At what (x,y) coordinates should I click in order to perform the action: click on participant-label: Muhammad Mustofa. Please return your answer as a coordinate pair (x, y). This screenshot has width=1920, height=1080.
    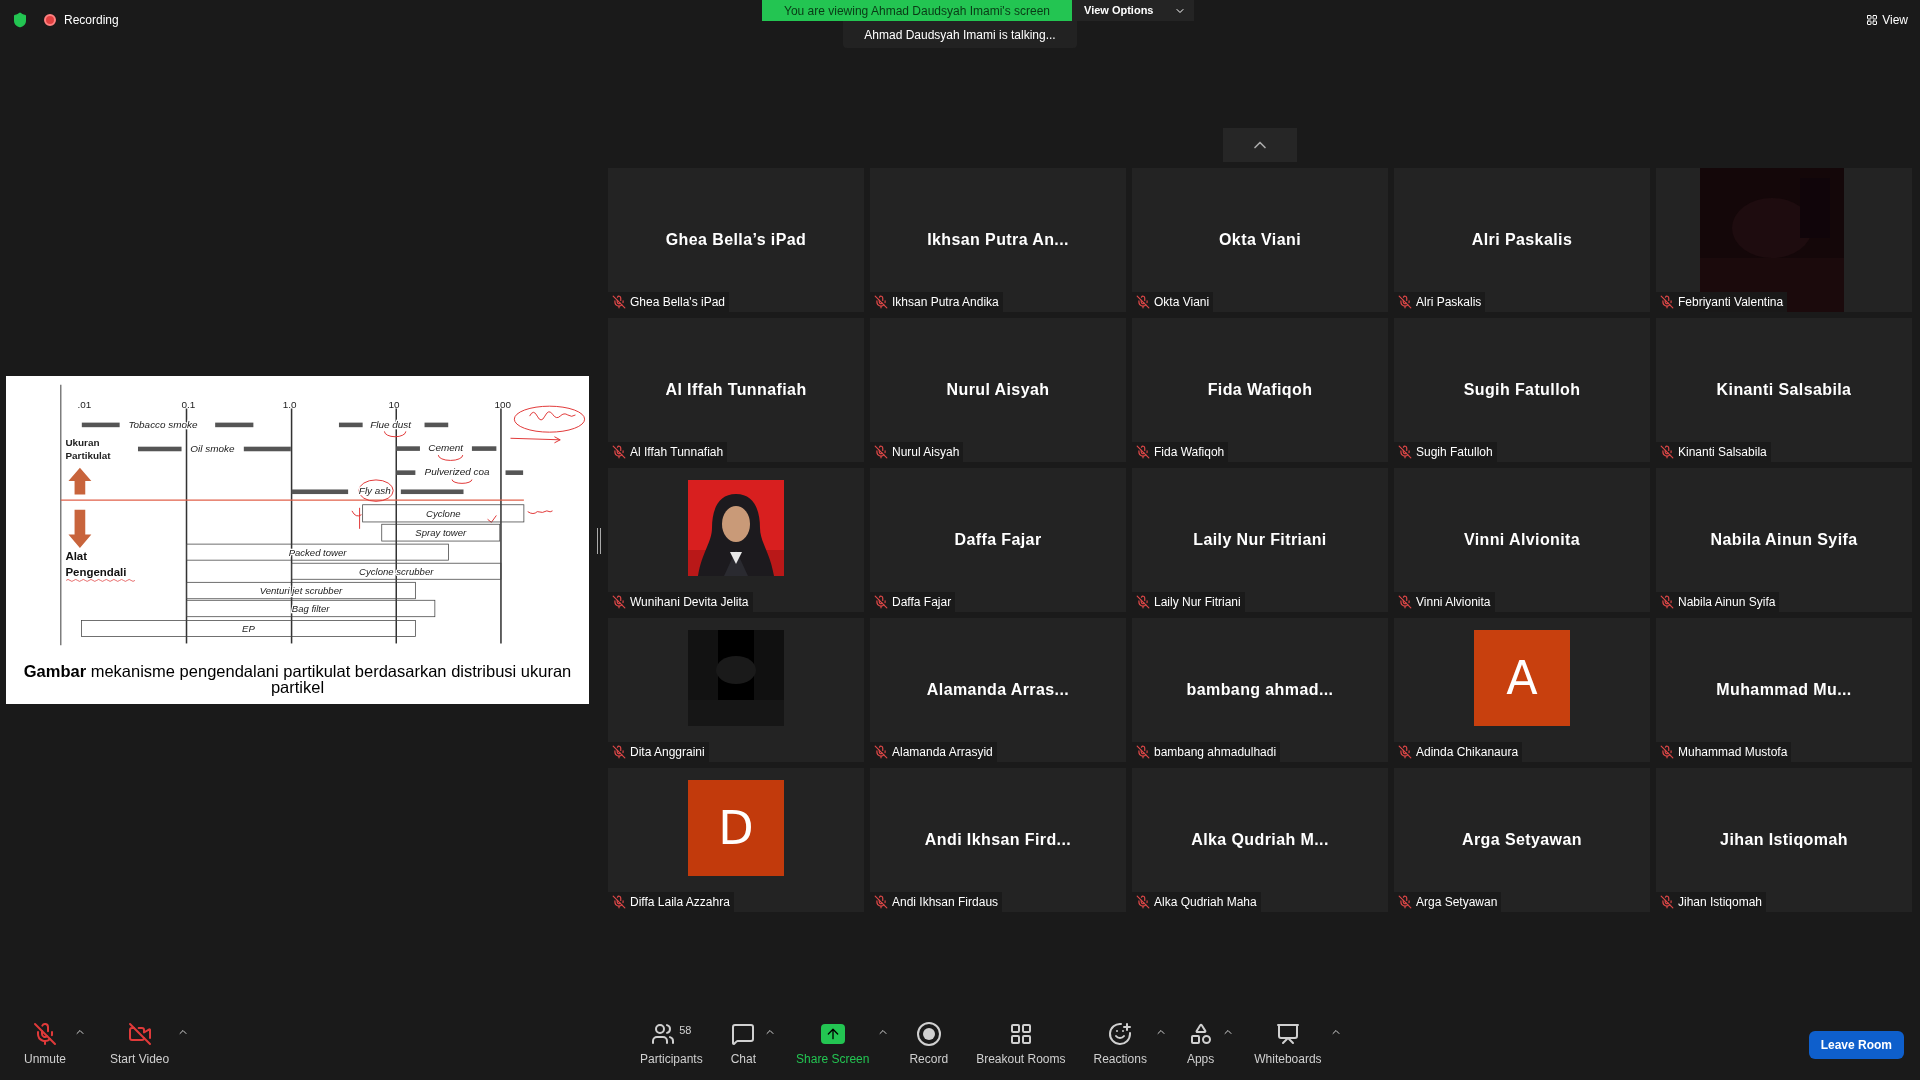
    Looking at the image, I should click on (1733, 752).